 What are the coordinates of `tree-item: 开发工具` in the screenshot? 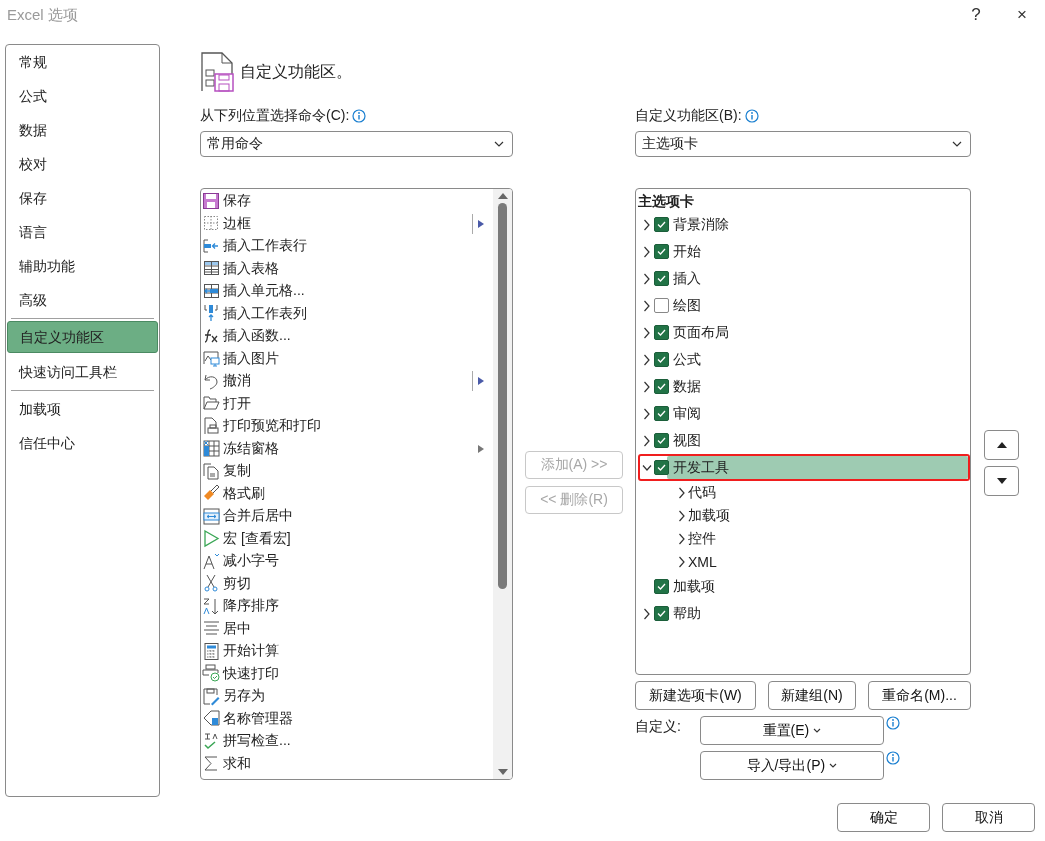 It's located at (701, 467).